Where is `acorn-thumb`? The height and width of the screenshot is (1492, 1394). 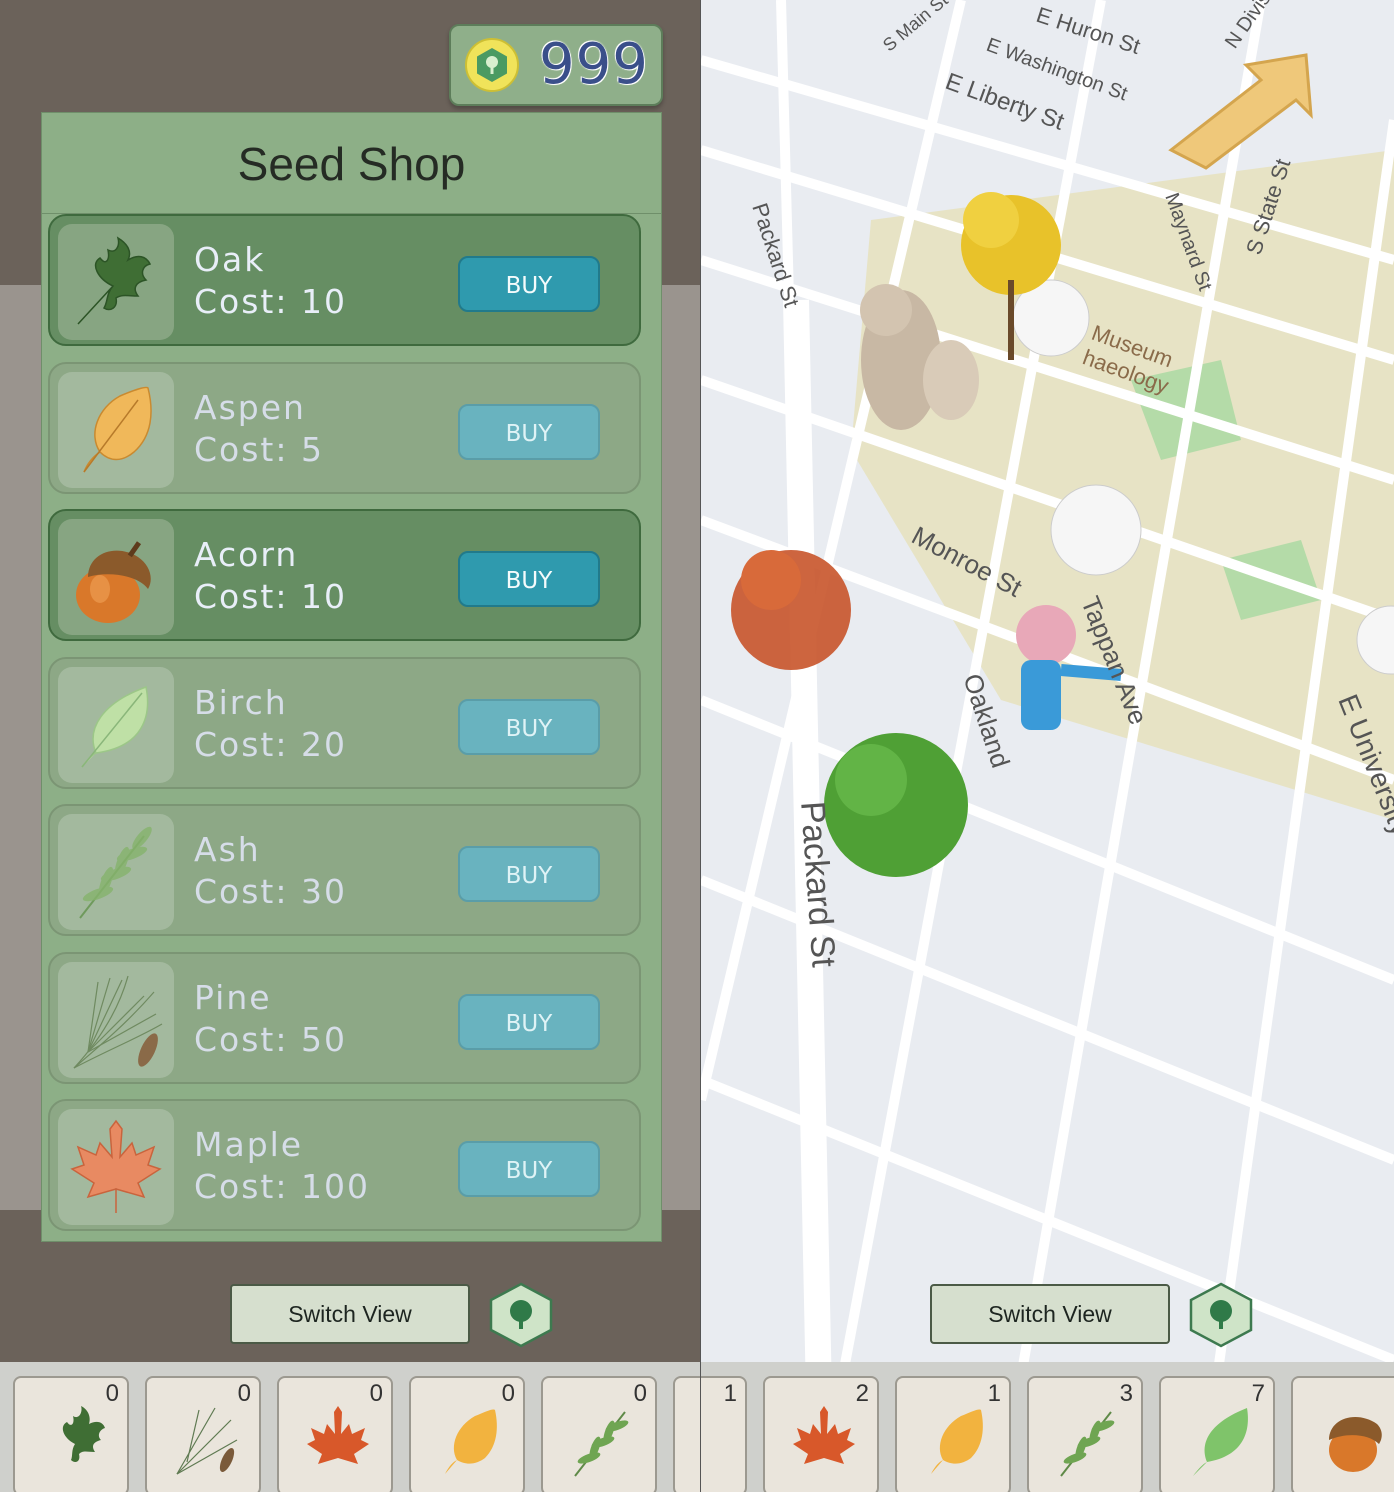 acorn-thumb is located at coordinates (116, 577).